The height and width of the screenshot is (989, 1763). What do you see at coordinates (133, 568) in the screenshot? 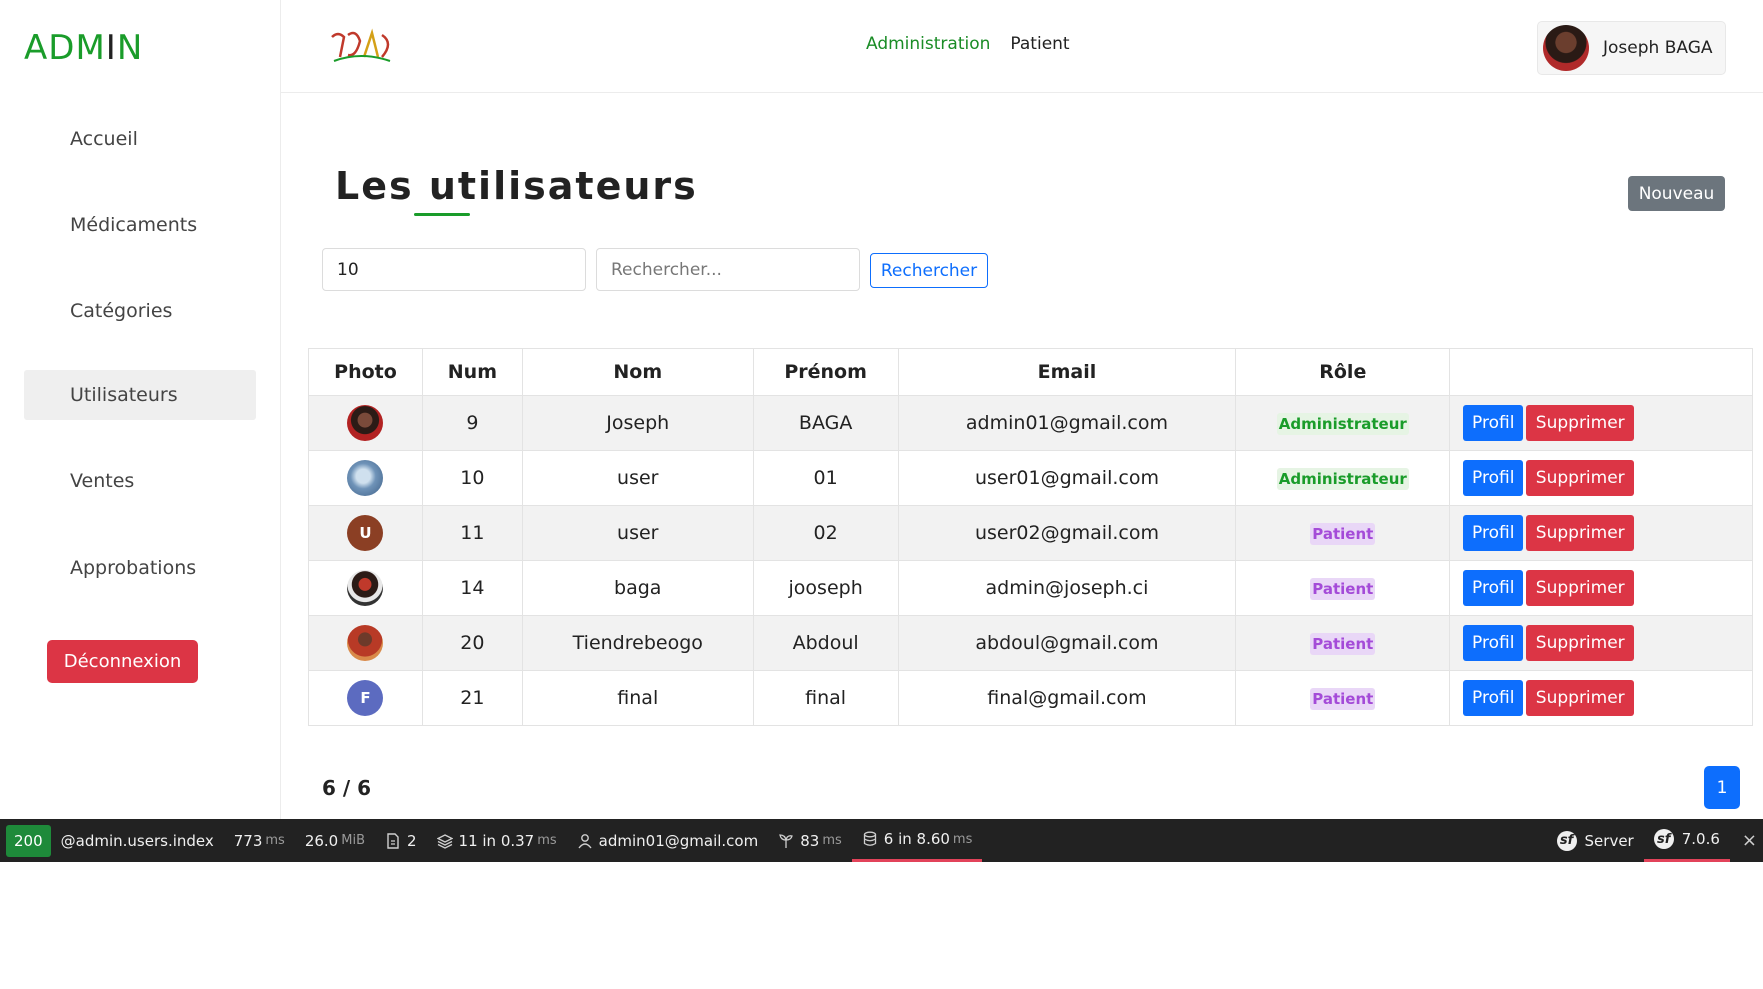
I see `sidebar-item-label: Approbations` at bounding box center [133, 568].